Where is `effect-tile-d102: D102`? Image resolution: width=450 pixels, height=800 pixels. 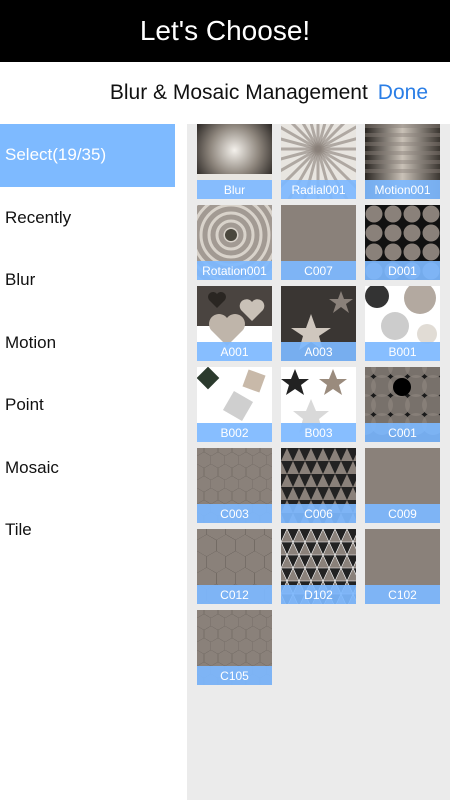
effect-tile-d102: D102 is located at coordinates (318, 566).